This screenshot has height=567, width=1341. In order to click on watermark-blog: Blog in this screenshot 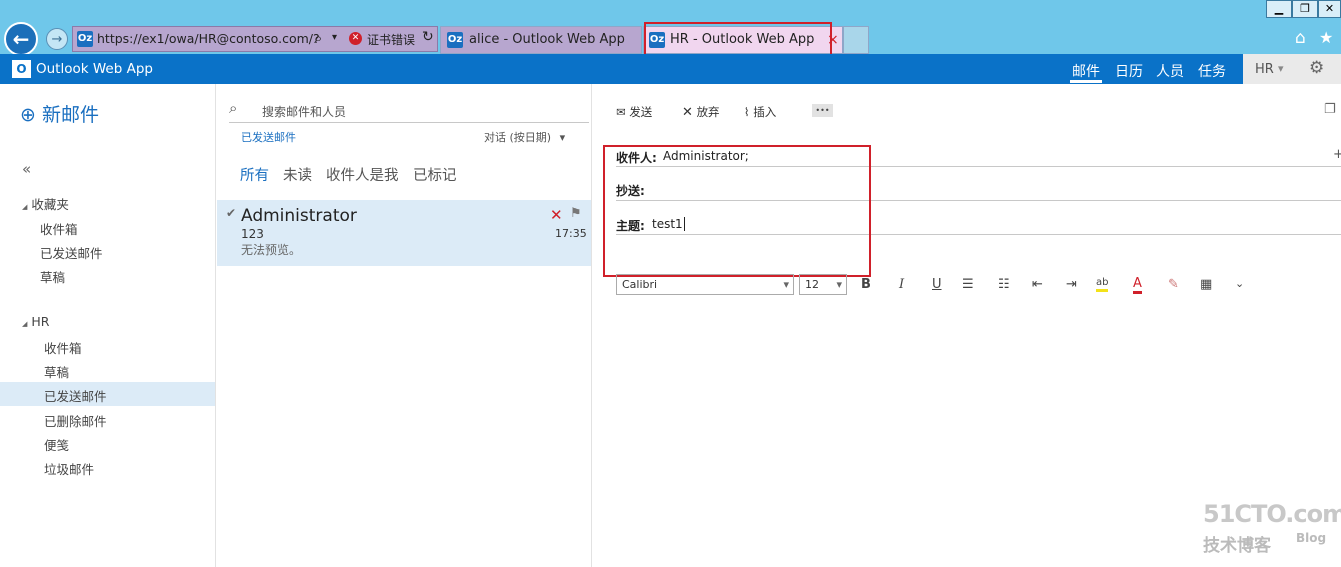, I will do `click(1311, 538)`.